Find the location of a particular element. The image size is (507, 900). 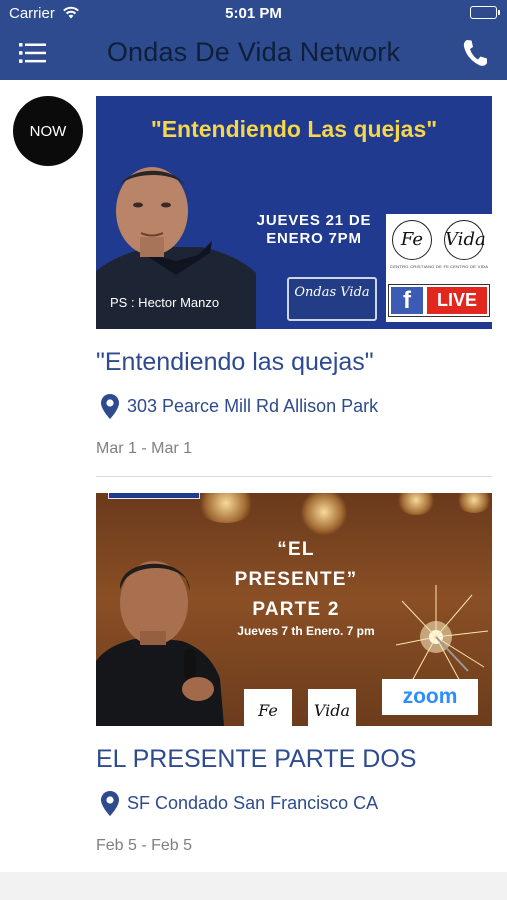

ondas-vida-logo: Ondas Vida is located at coordinates (332, 299).